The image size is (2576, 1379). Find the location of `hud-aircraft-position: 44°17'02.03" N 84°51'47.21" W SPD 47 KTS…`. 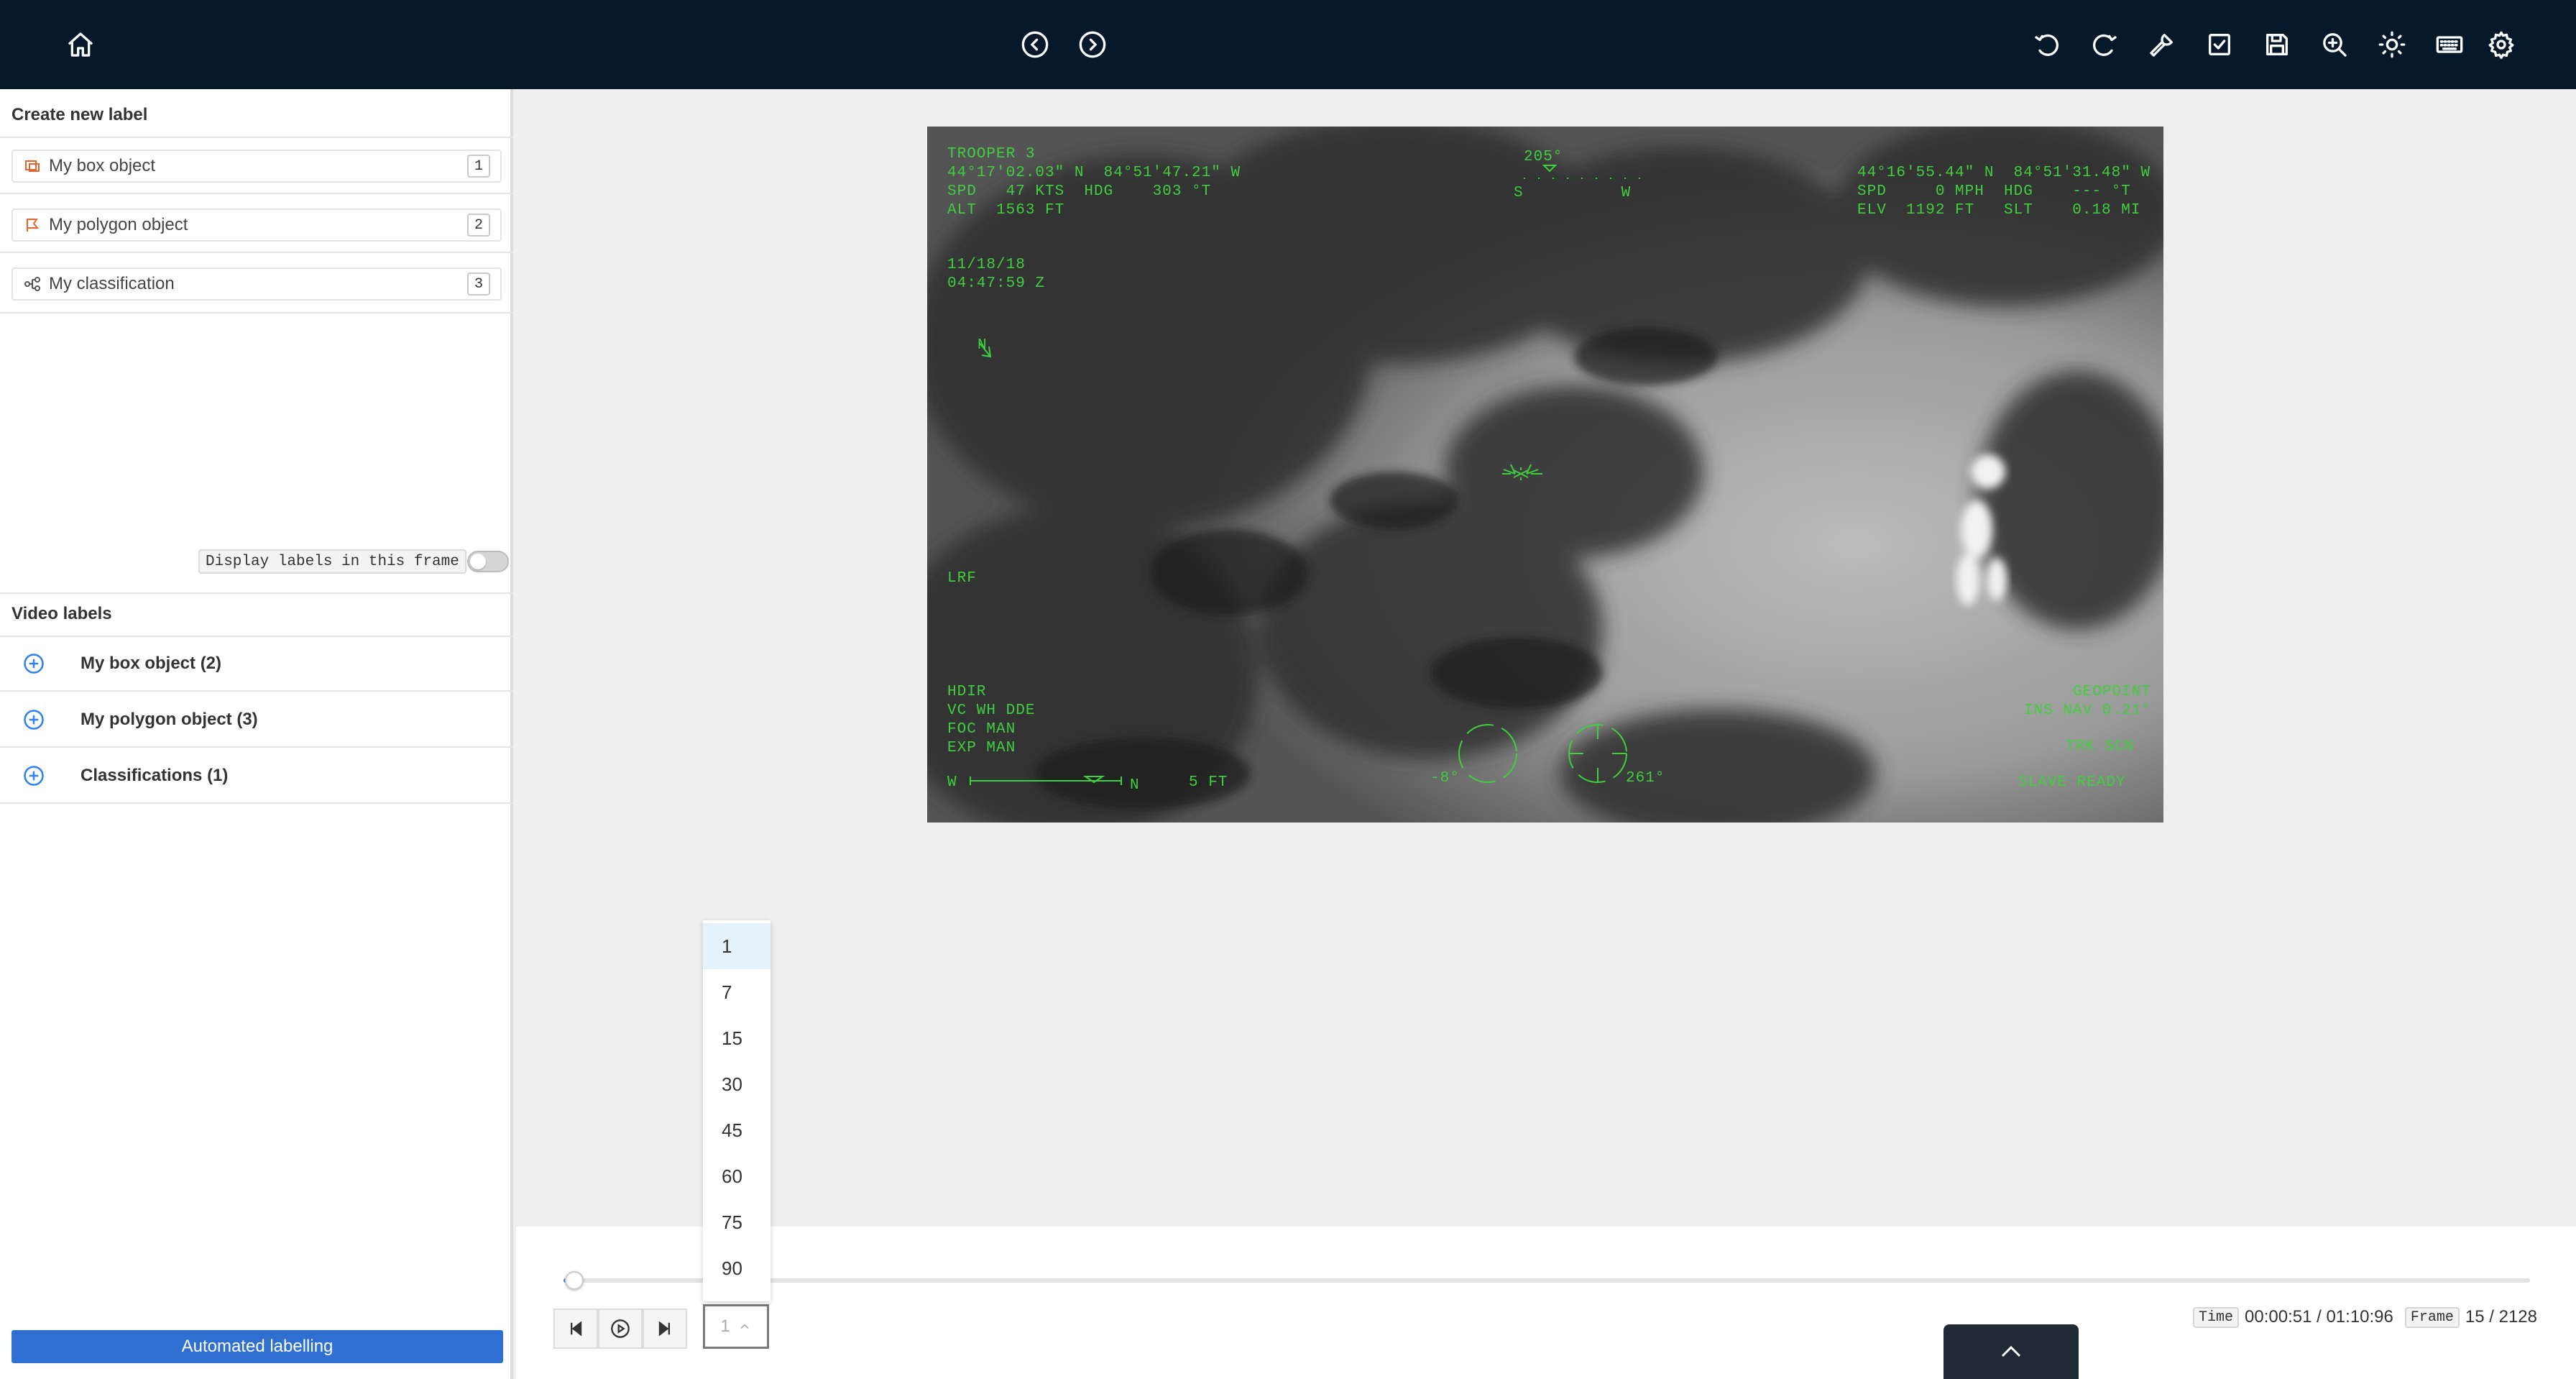

hud-aircraft-position: 44°17'02.03" N 84°51'47.21" W SPD 47 KTS… is located at coordinates (1094, 192).